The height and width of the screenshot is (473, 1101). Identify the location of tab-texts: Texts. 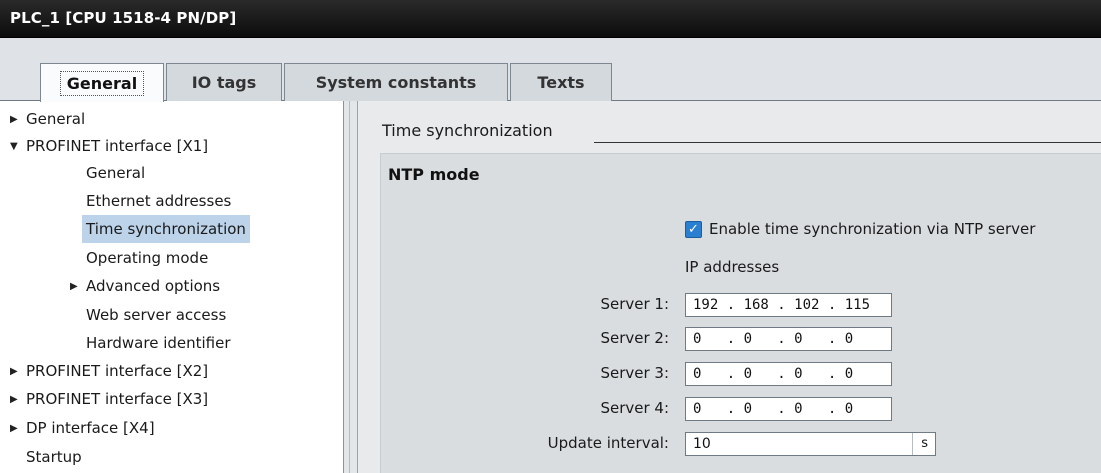
(561, 82).